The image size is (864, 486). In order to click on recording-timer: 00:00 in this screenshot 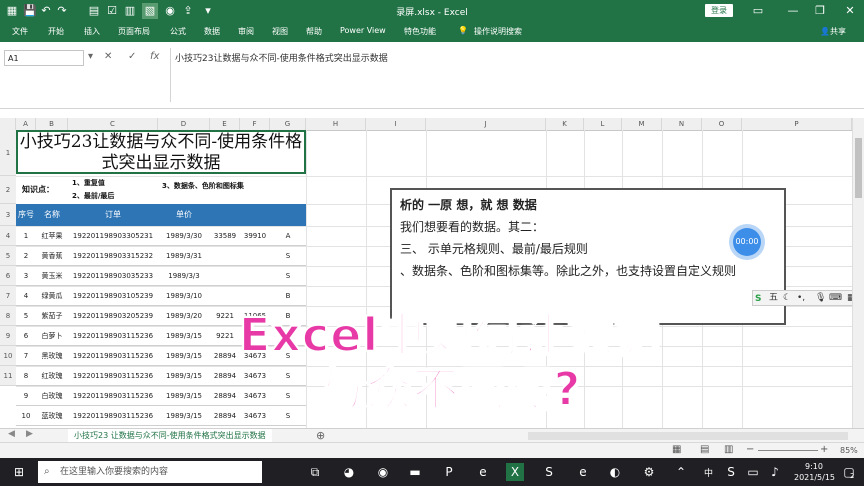, I will do `click(747, 242)`.